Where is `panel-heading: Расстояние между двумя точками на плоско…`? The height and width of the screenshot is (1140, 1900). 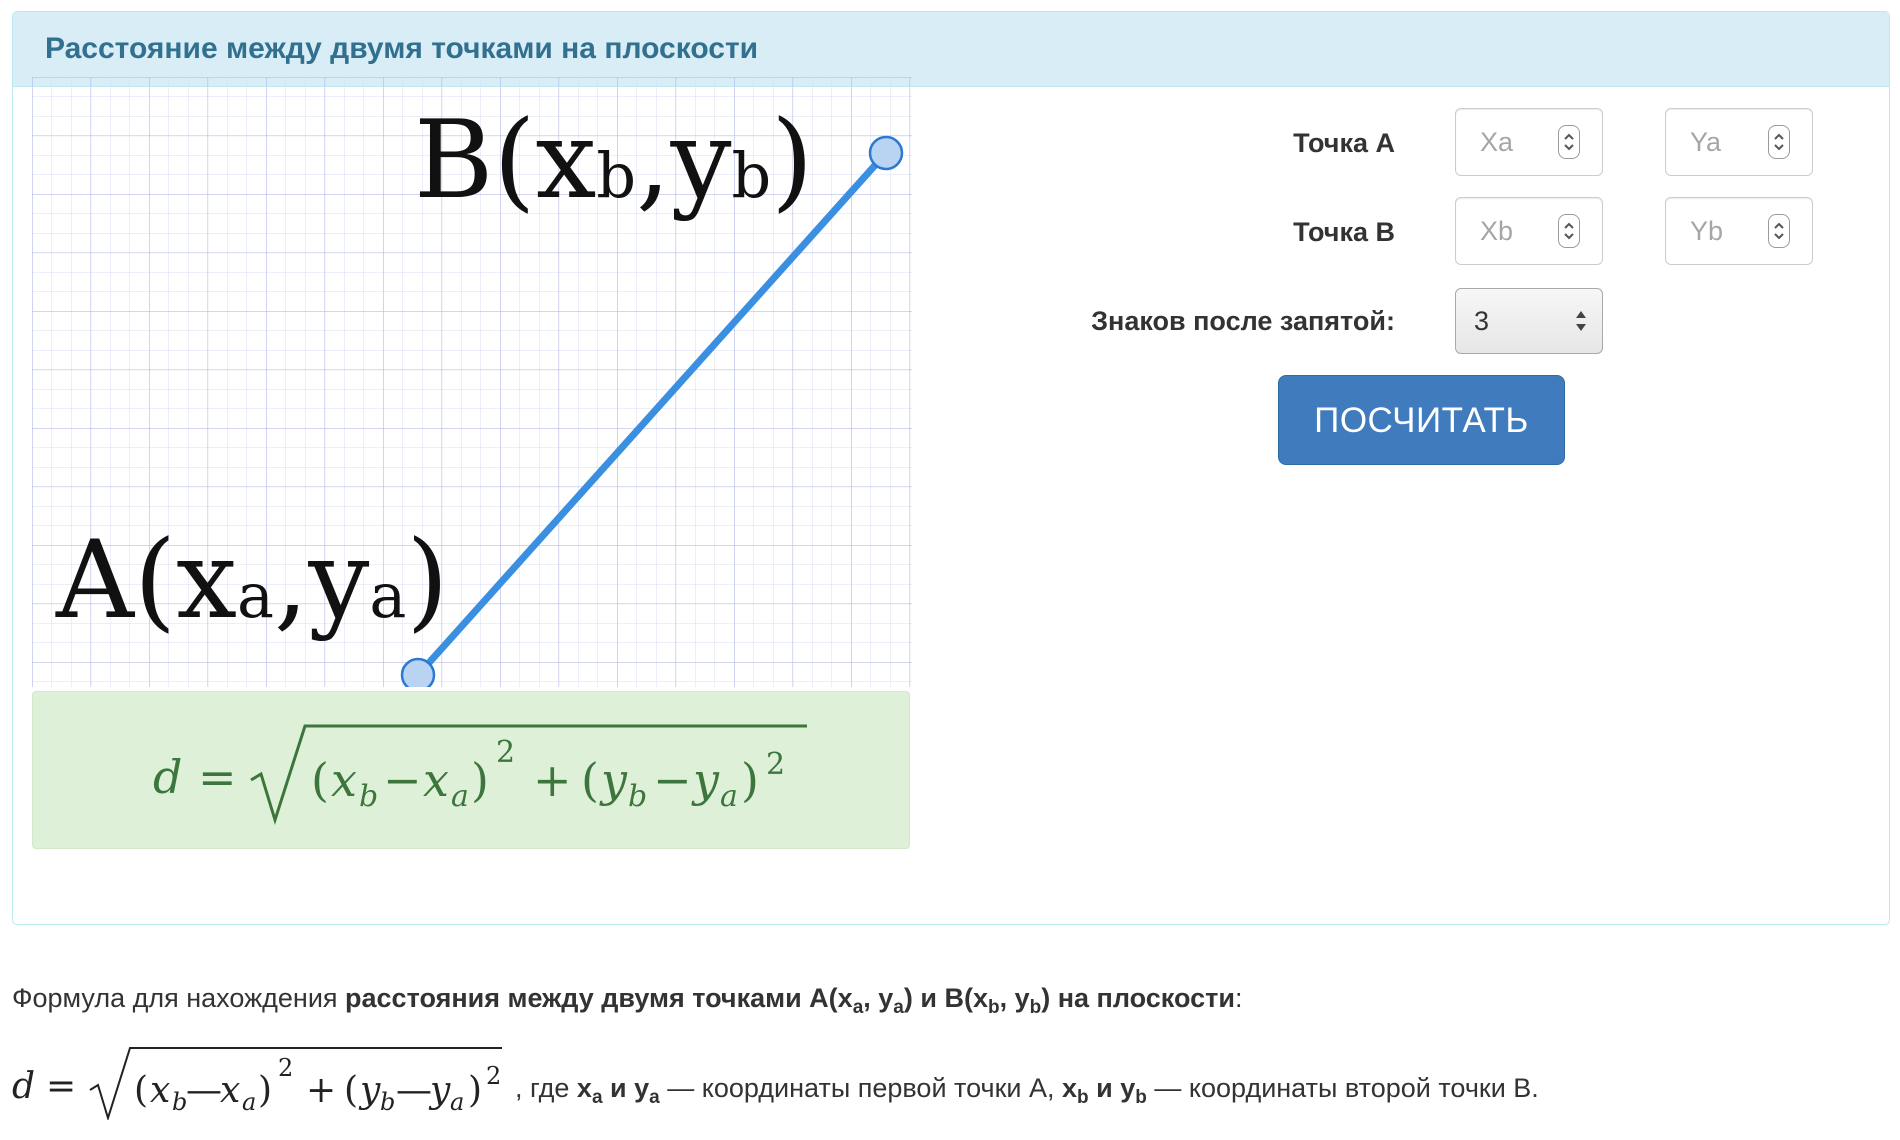 panel-heading: Расстояние между двумя точками на плоско… is located at coordinates (951, 49).